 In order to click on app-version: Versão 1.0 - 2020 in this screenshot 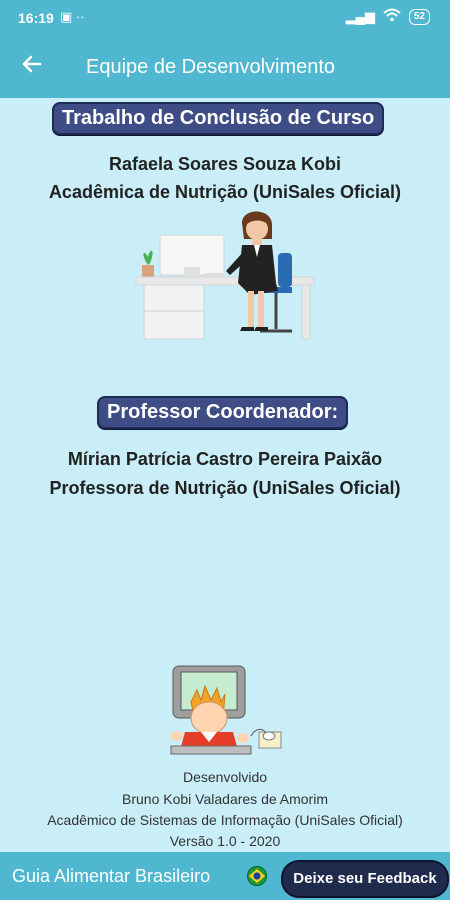, I will do `click(225, 841)`.